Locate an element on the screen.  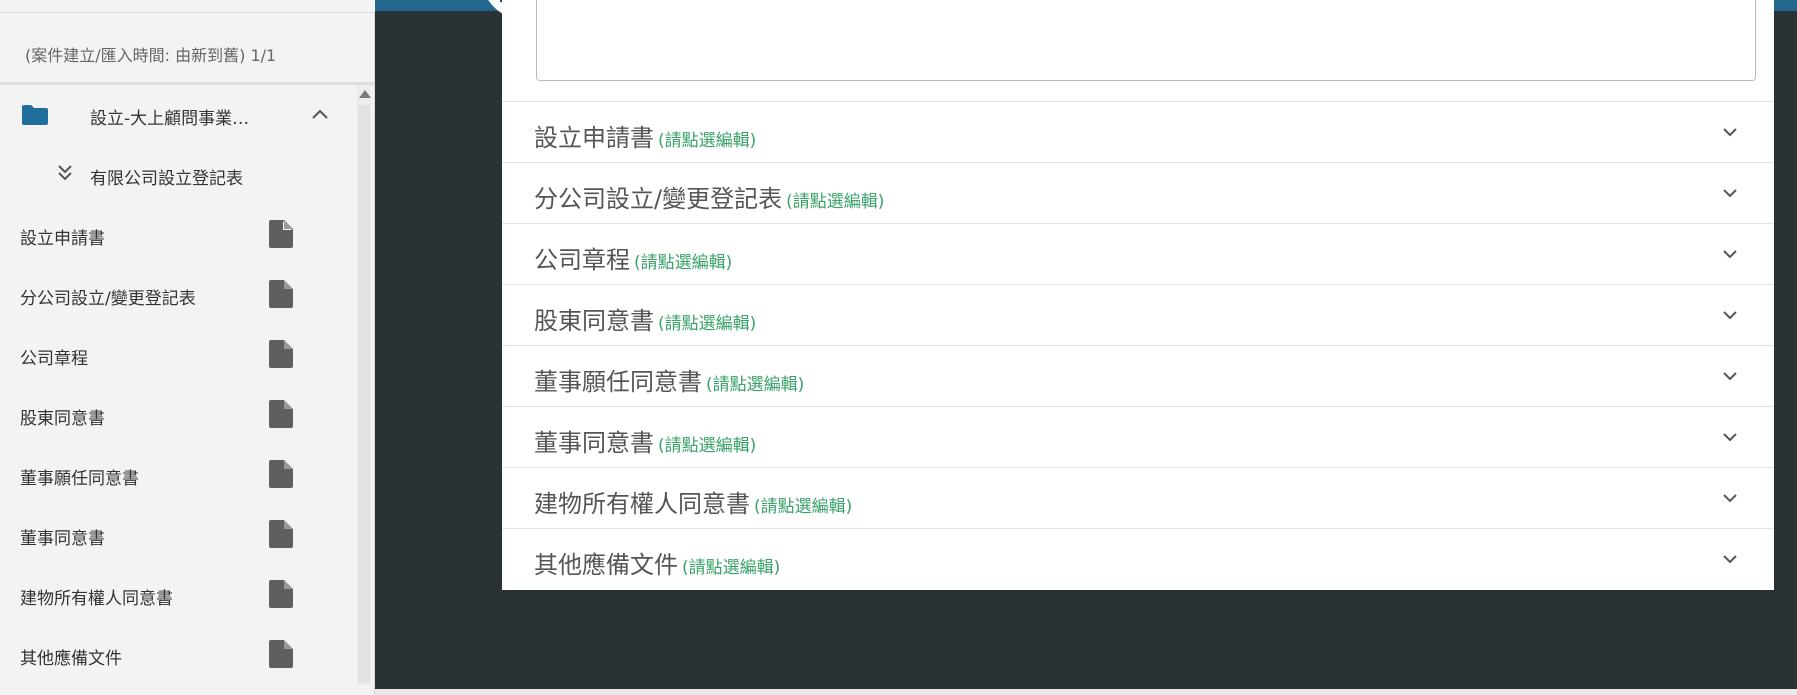
accordion-title: 設立申請書 (請點選編輯) is located at coordinates (645, 135).